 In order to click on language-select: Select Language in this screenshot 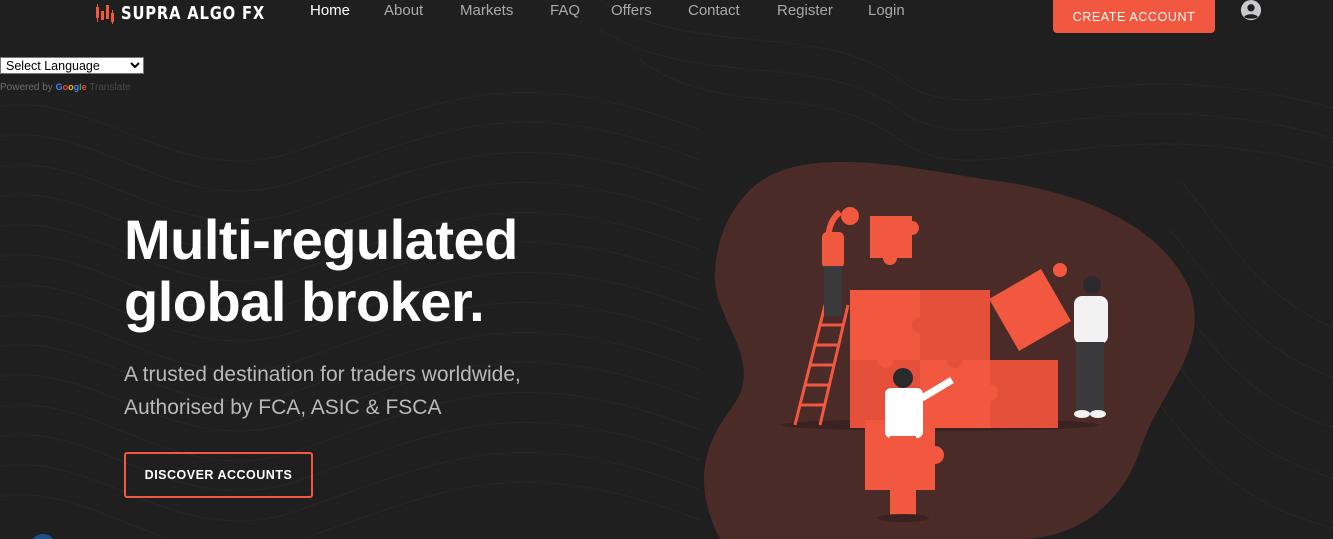, I will do `click(72, 65)`.